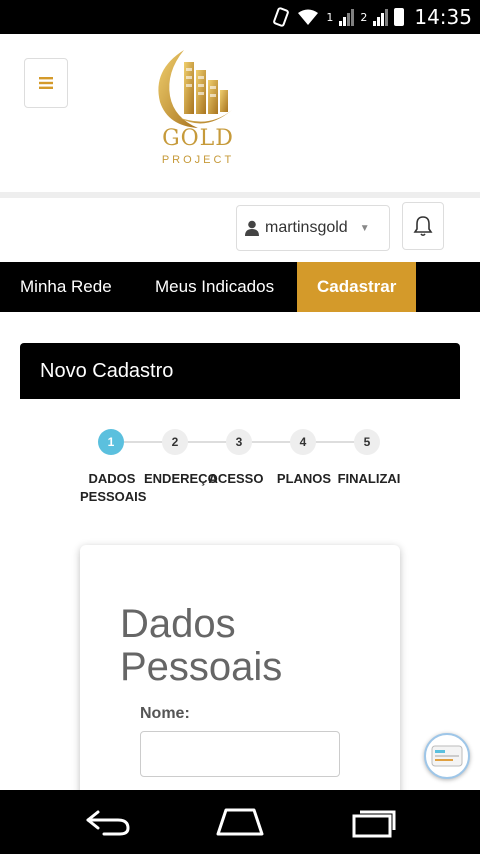  Describe the element at coordinates (165, 713) in the screenshot. I see `name-label: Nome:` at that location.